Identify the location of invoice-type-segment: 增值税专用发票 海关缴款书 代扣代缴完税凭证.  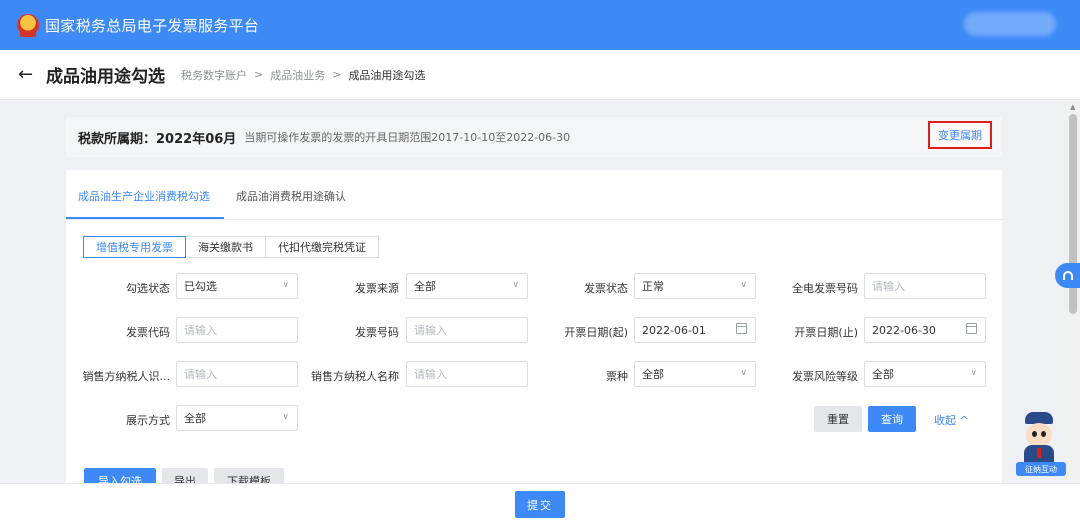
(231, 247).